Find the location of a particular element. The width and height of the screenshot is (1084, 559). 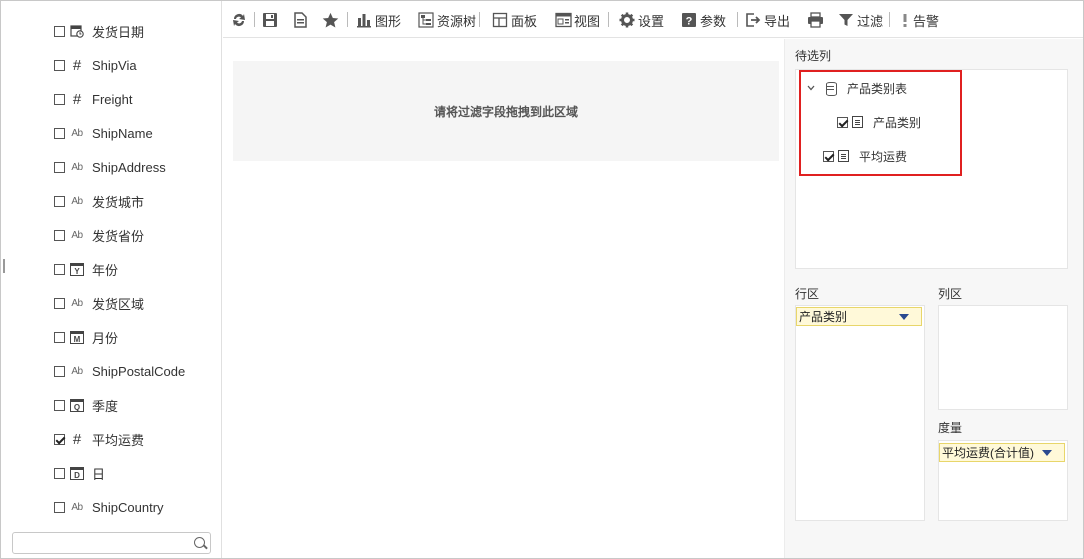

field-label: 季度 is located at coordinates (105, 406).